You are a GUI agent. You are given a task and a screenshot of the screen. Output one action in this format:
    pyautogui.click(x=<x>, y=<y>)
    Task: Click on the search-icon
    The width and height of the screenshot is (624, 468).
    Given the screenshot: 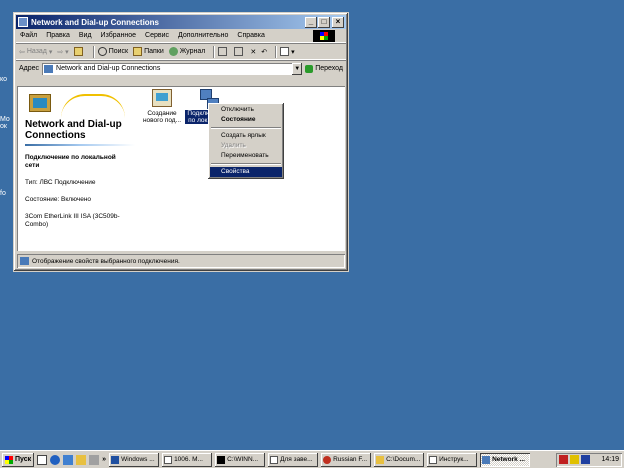 What is the action you would take?
    pyautogui.click(x=102, y=51)
    